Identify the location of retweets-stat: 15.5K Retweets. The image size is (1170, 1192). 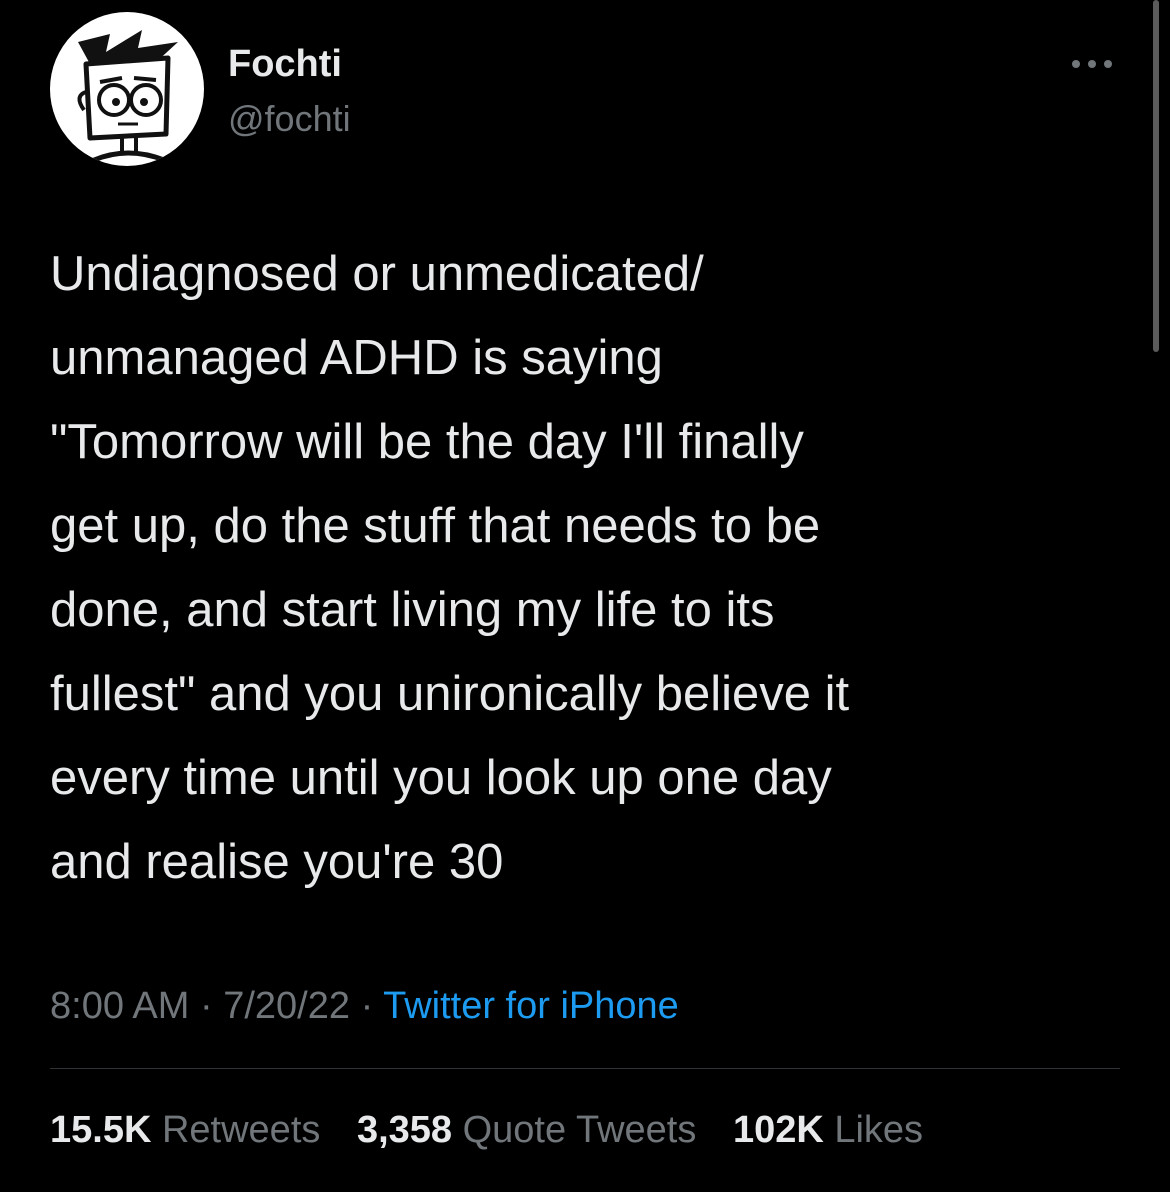
(185, 1130).